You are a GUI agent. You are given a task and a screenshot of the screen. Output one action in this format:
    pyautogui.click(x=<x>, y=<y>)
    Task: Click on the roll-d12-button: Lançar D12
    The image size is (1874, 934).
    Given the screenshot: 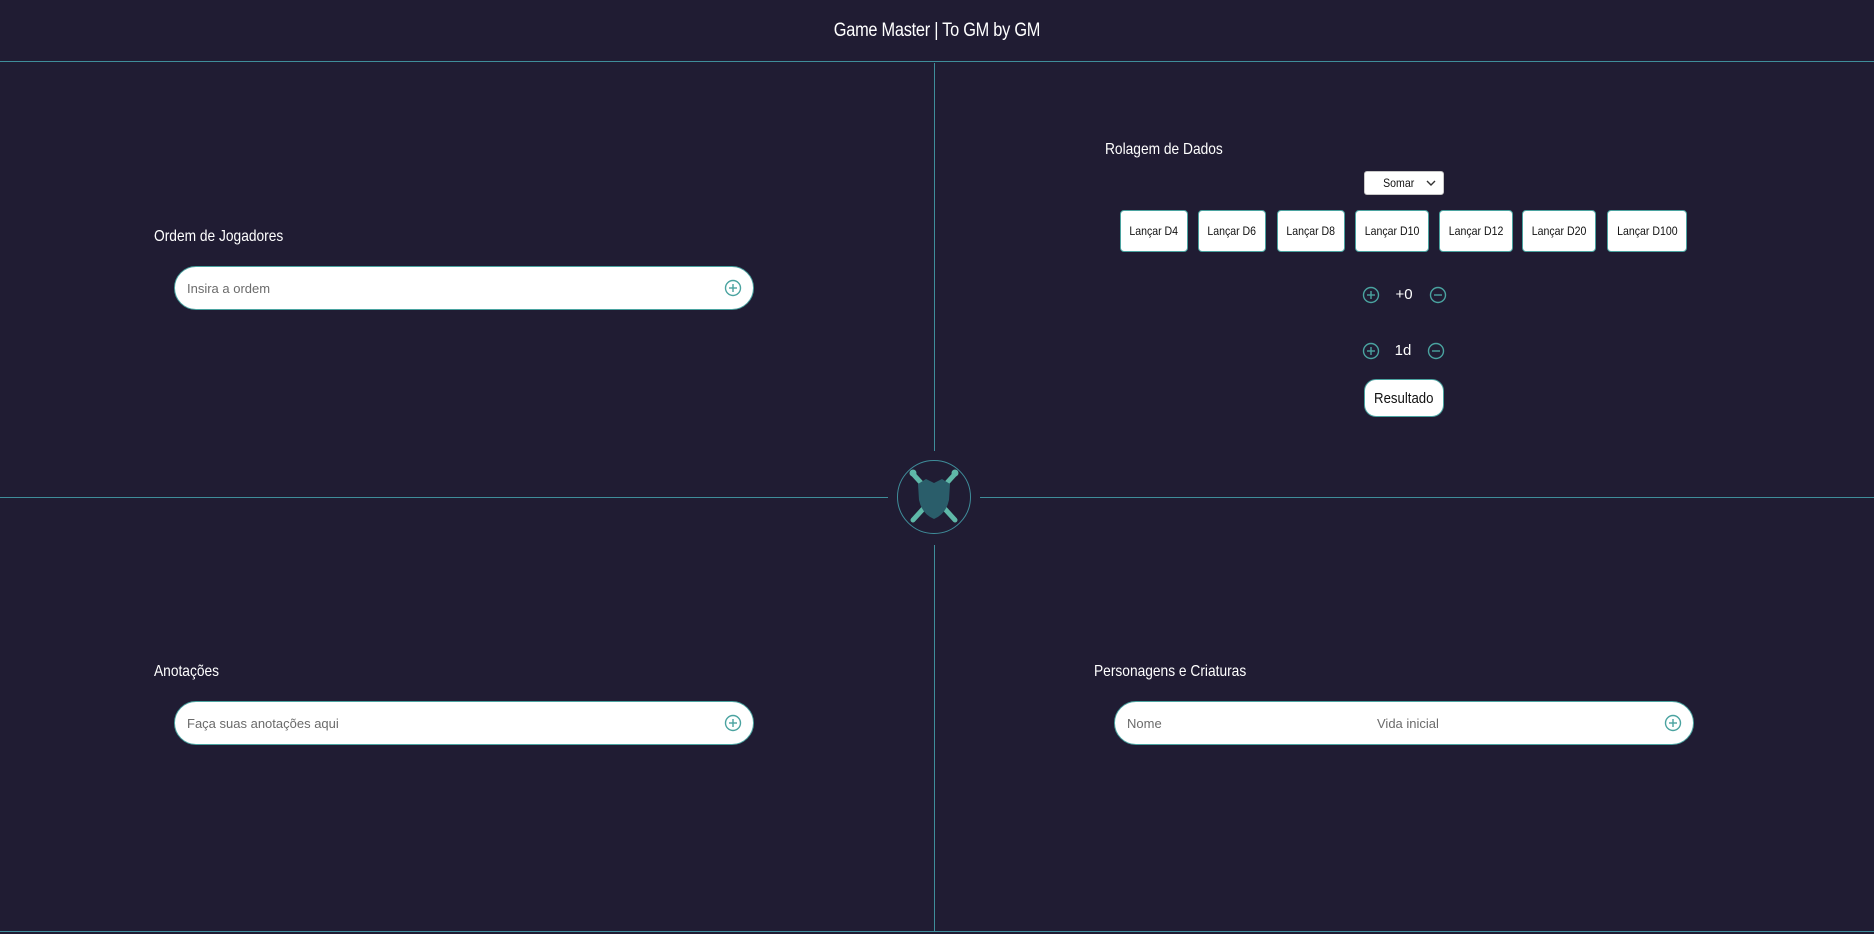 What is the action you would take?
    pyautogui.click(x=1476, y=231)
    